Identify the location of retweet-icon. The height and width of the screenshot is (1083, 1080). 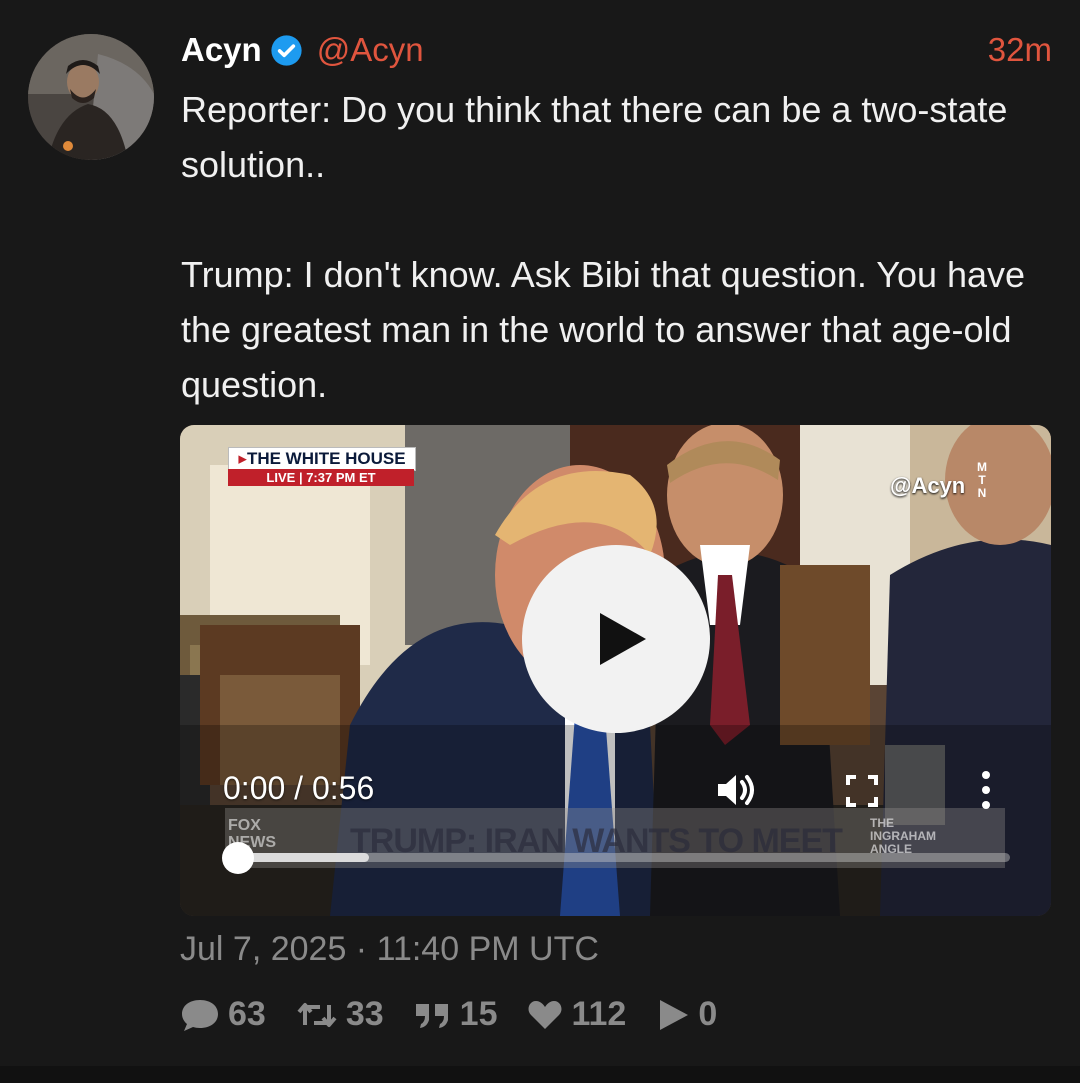
(317, 1014).